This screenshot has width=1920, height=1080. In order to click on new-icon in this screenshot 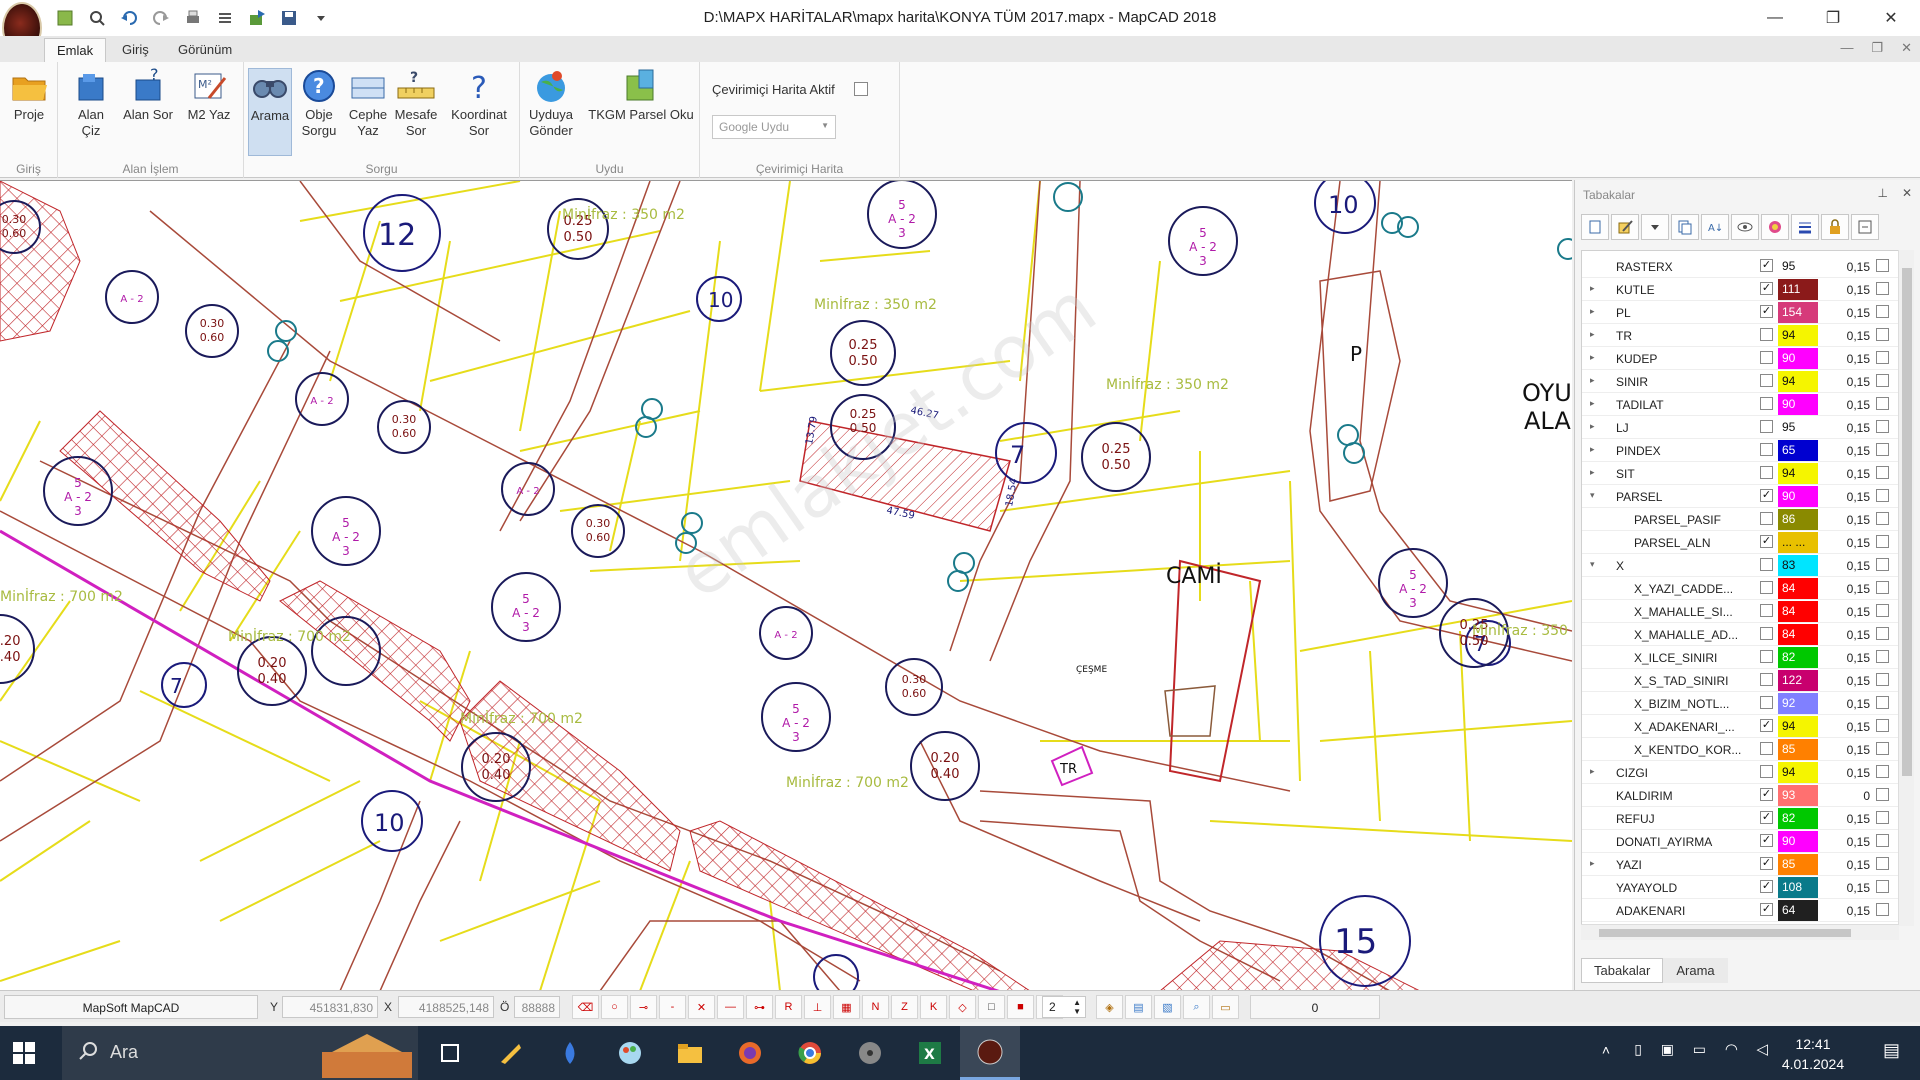, I will do `click(65, 18)`.